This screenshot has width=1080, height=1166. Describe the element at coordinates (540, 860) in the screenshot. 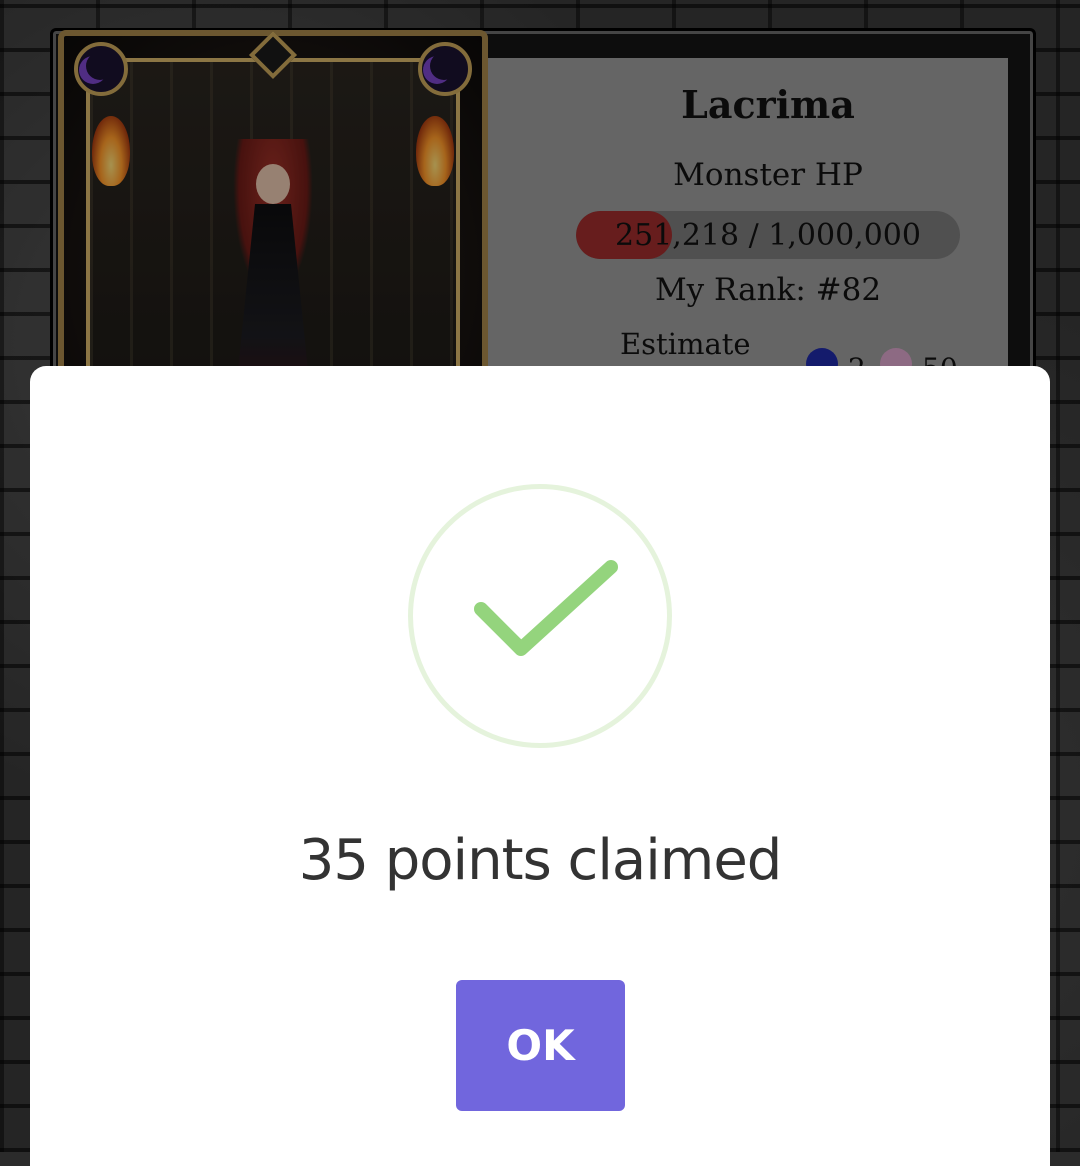

I see `dialog-title: 35 points claimed` at that location.